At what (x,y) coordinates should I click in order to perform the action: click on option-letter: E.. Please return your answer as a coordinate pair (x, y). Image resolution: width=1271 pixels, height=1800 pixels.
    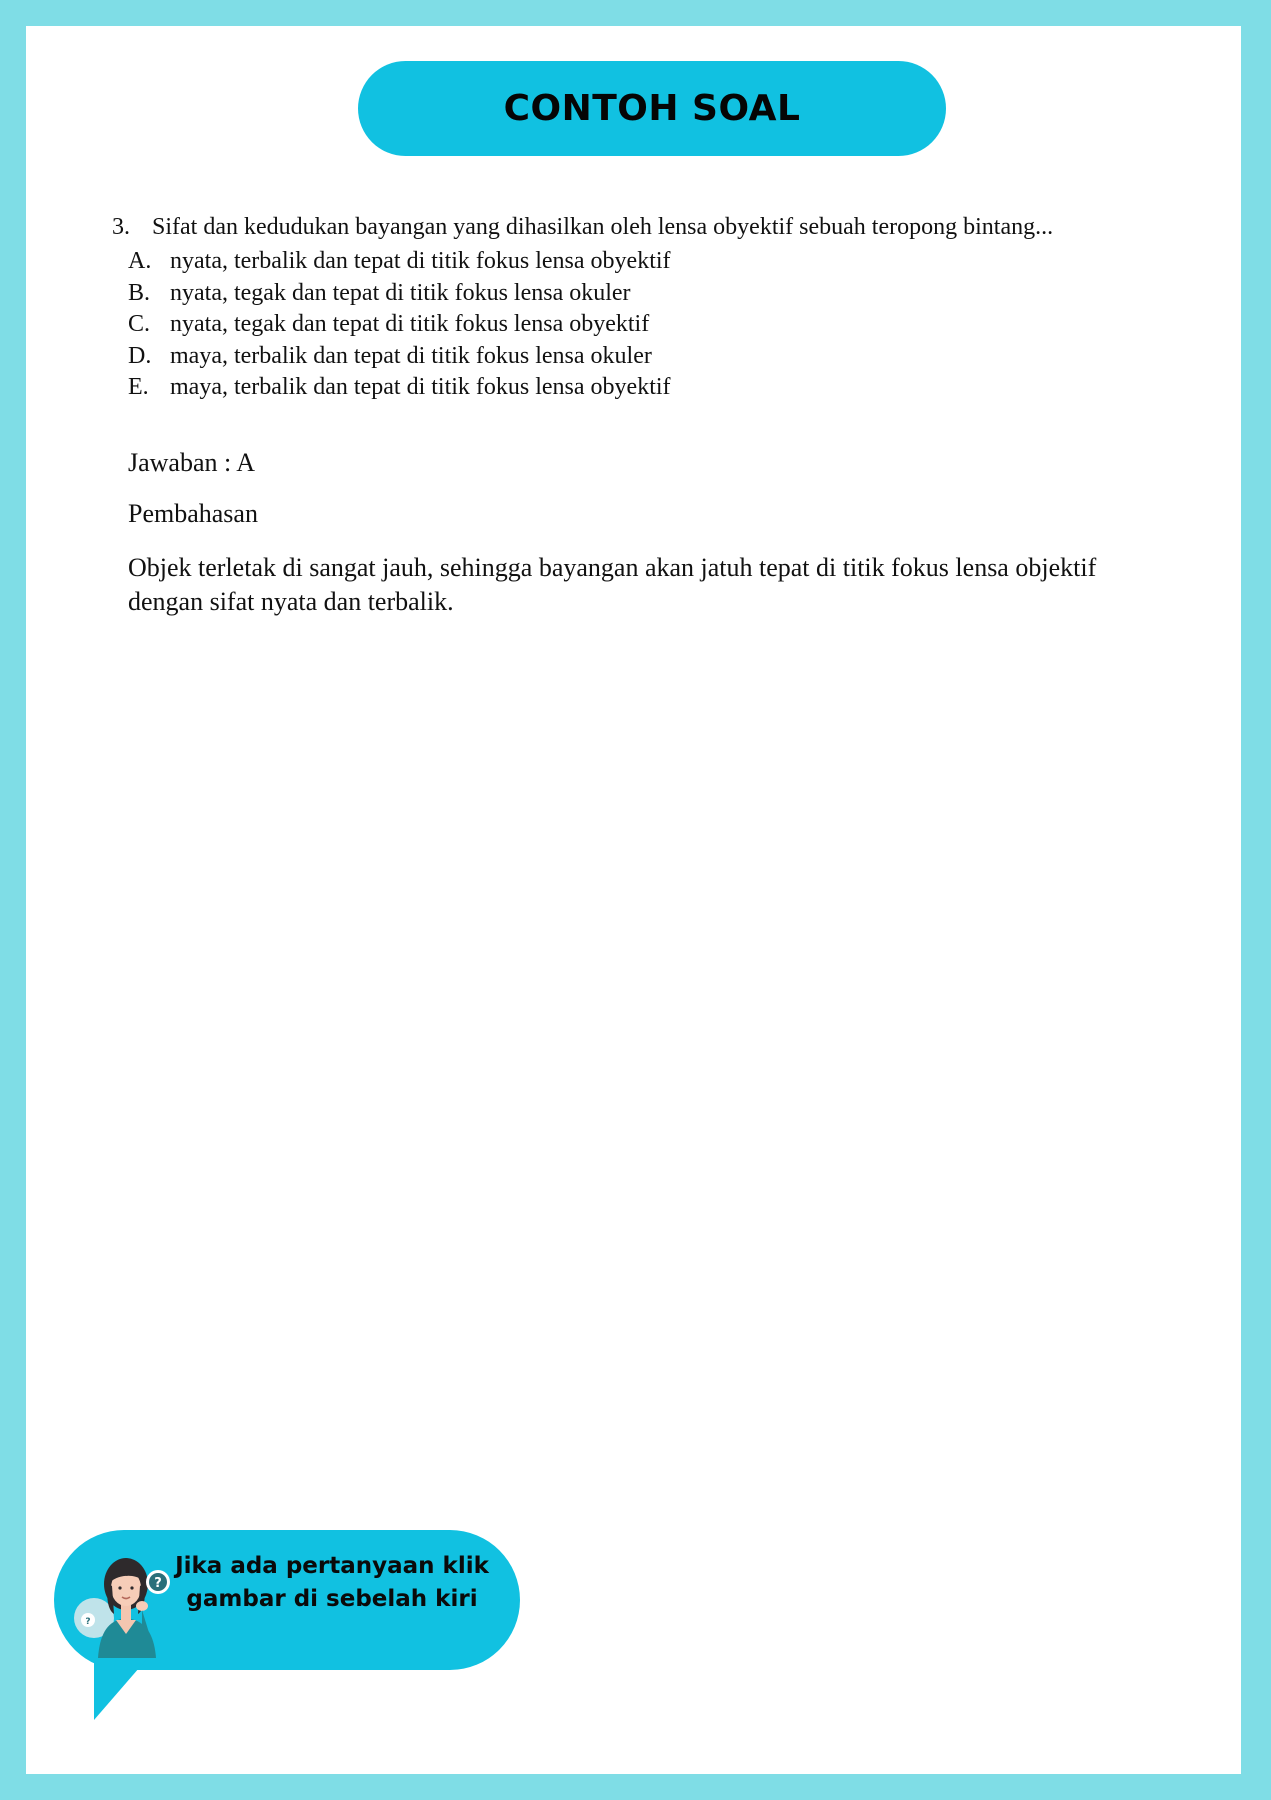
    Looking at the image, I should click on (138, 387).